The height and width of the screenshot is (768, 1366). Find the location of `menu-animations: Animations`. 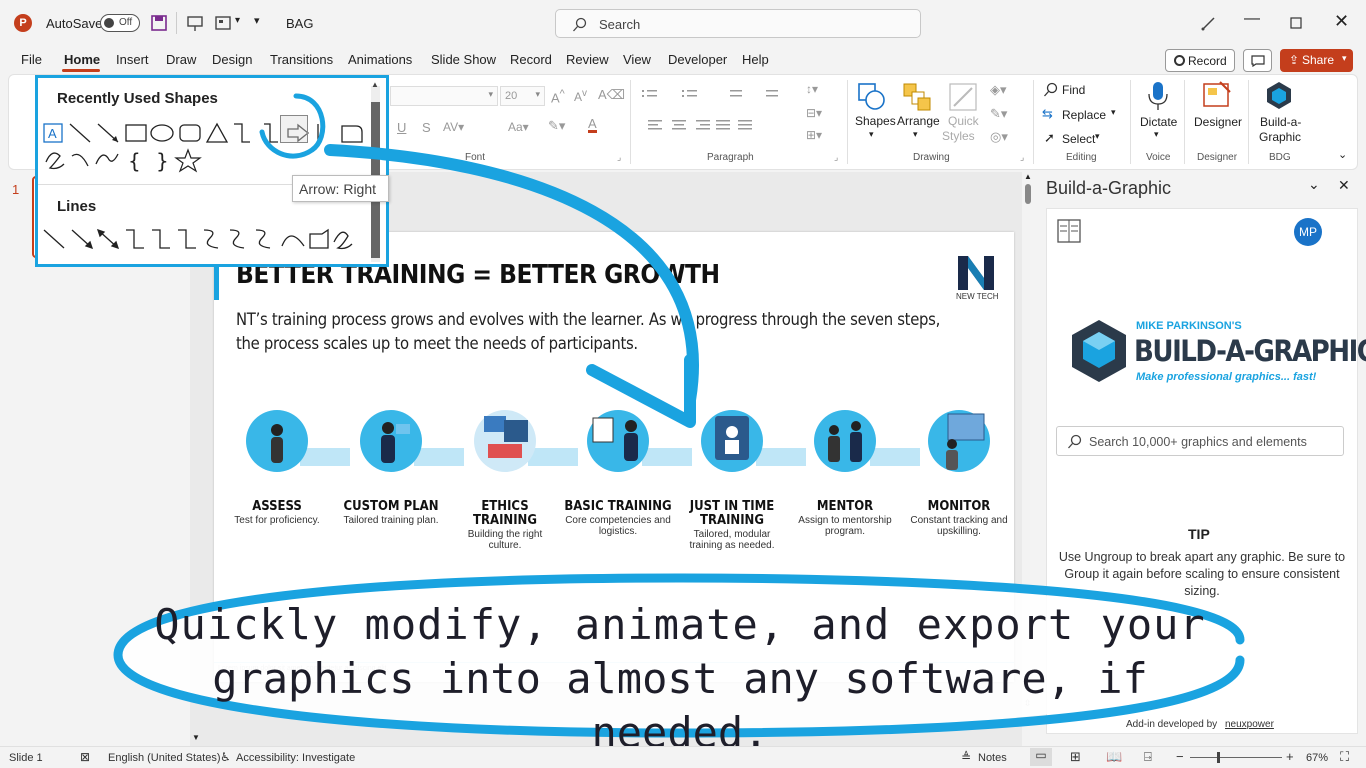

menu-animations: Animations is located at coordinates (380, 59).